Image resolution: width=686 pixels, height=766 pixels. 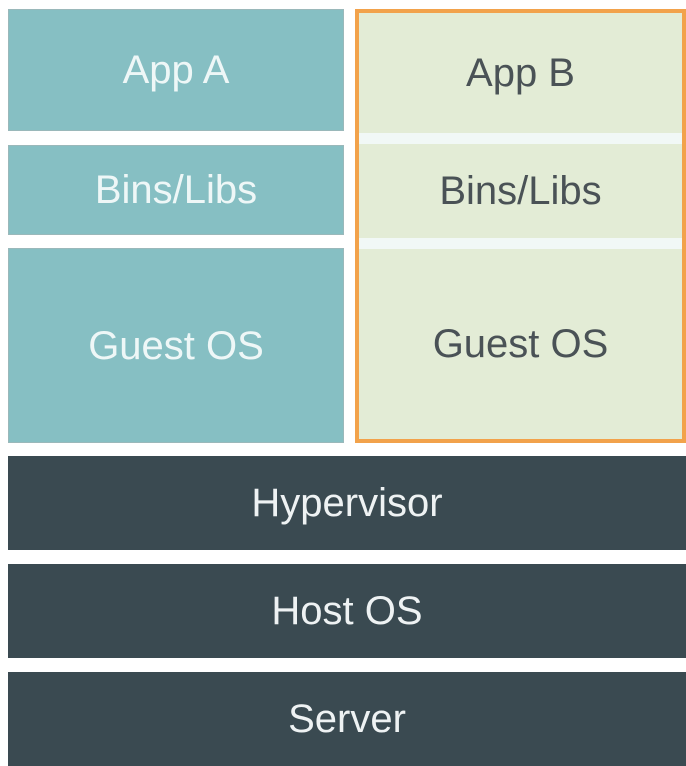 I want to click on vm-a-bins-libs-layer: Bins/Libs, so click(x=176, y=190).